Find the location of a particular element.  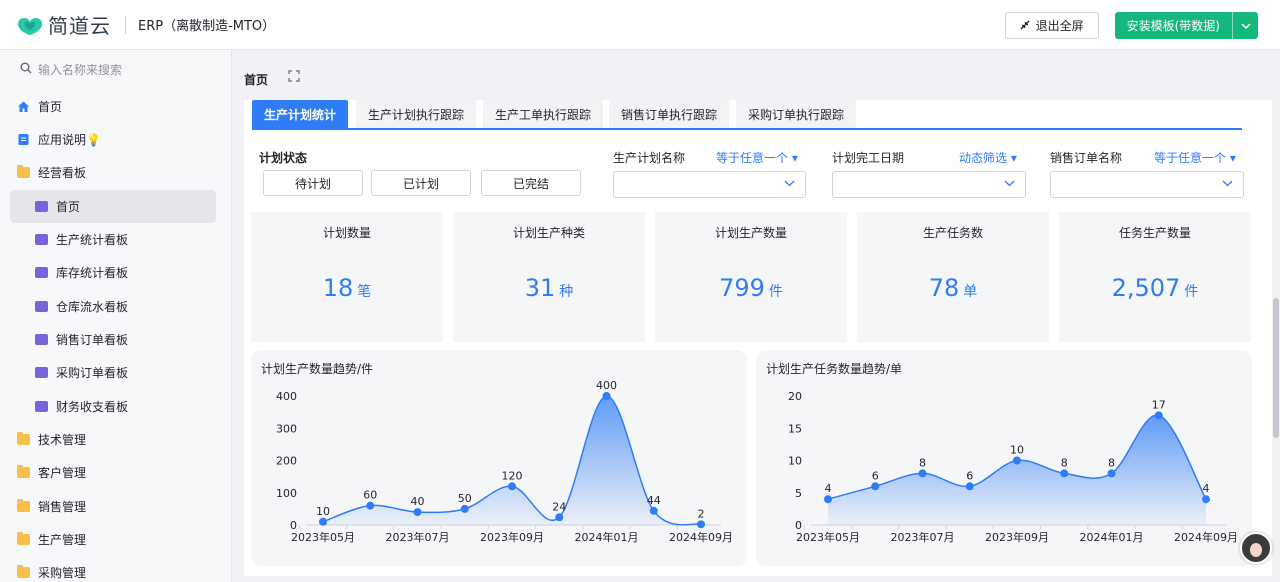

x-tick-label: 2023年05月 is located at coordinates (323, 537).